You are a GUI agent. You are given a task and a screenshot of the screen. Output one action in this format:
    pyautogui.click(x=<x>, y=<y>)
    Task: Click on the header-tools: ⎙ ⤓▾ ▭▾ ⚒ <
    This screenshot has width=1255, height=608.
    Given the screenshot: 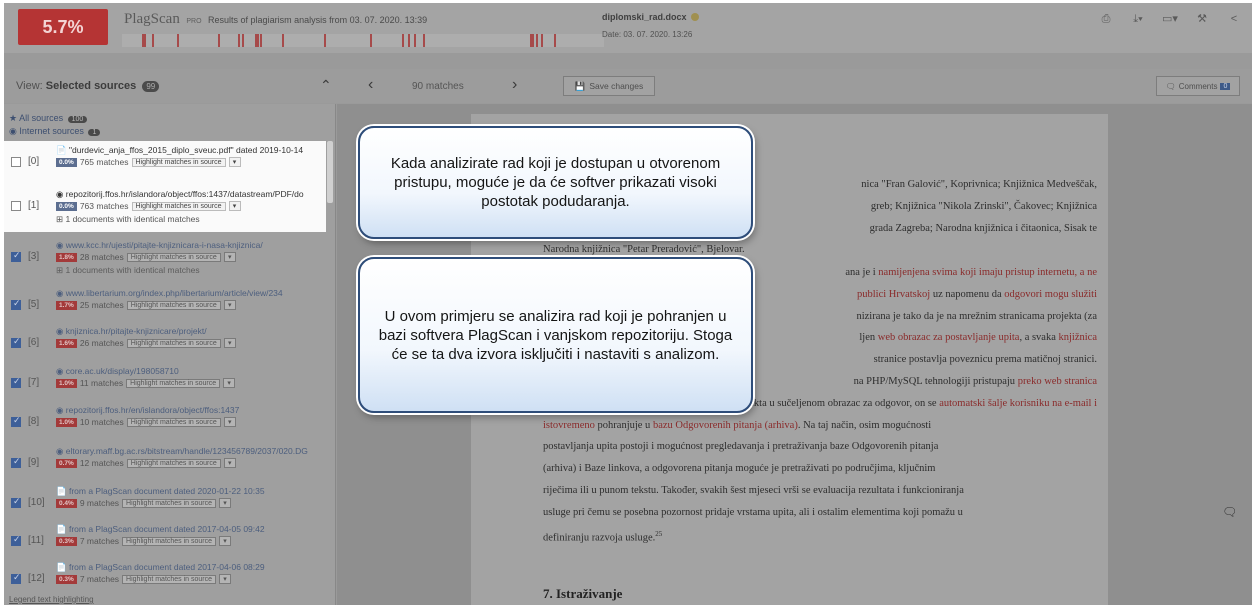 What is the action you would take?
    pyautogui.click(x=1170, y=19)
    